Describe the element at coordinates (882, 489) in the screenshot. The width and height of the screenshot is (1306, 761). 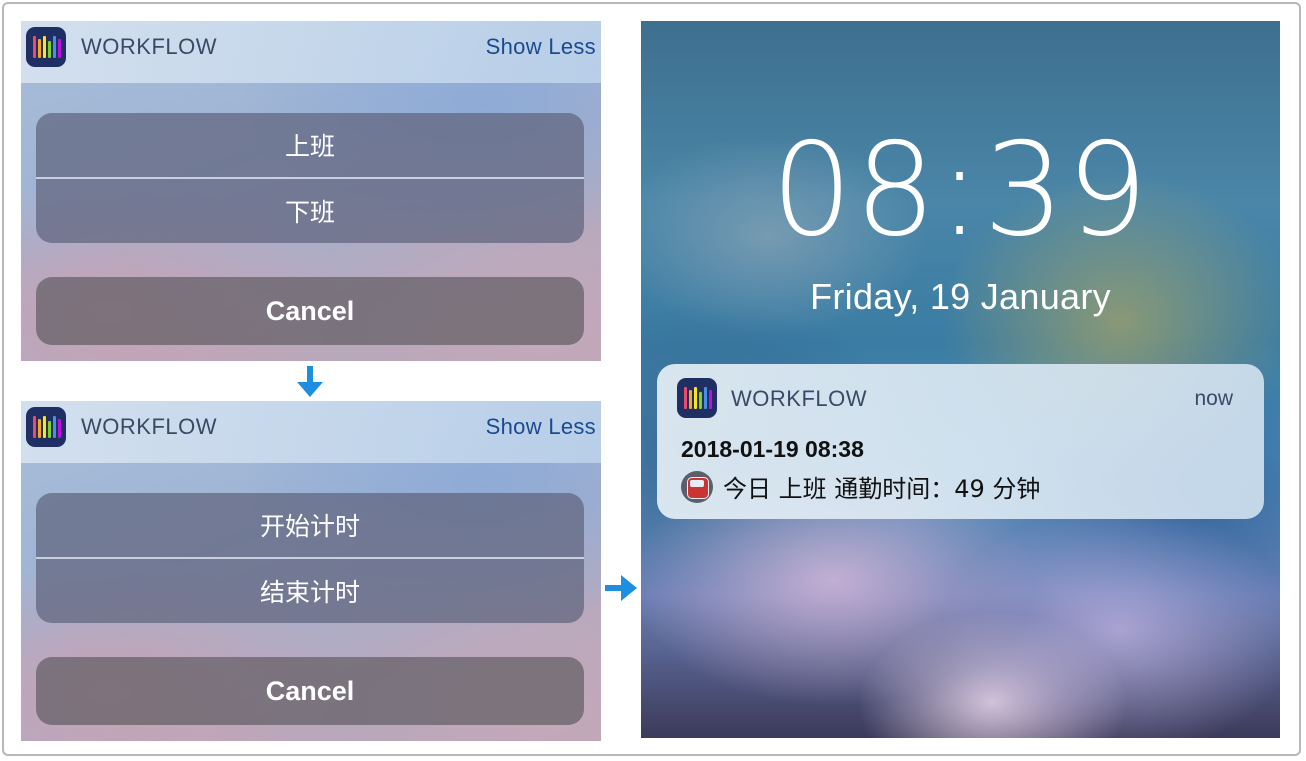
I see `notification-body-text: 今日 上班 通勤时间：49 分钟` at that location.